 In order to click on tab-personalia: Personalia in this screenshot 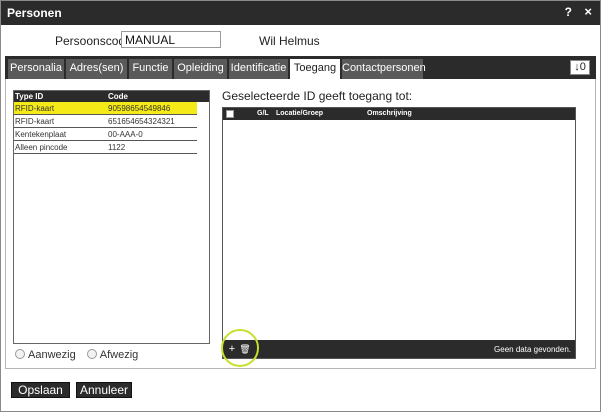, I will do `click(36, 69)`.